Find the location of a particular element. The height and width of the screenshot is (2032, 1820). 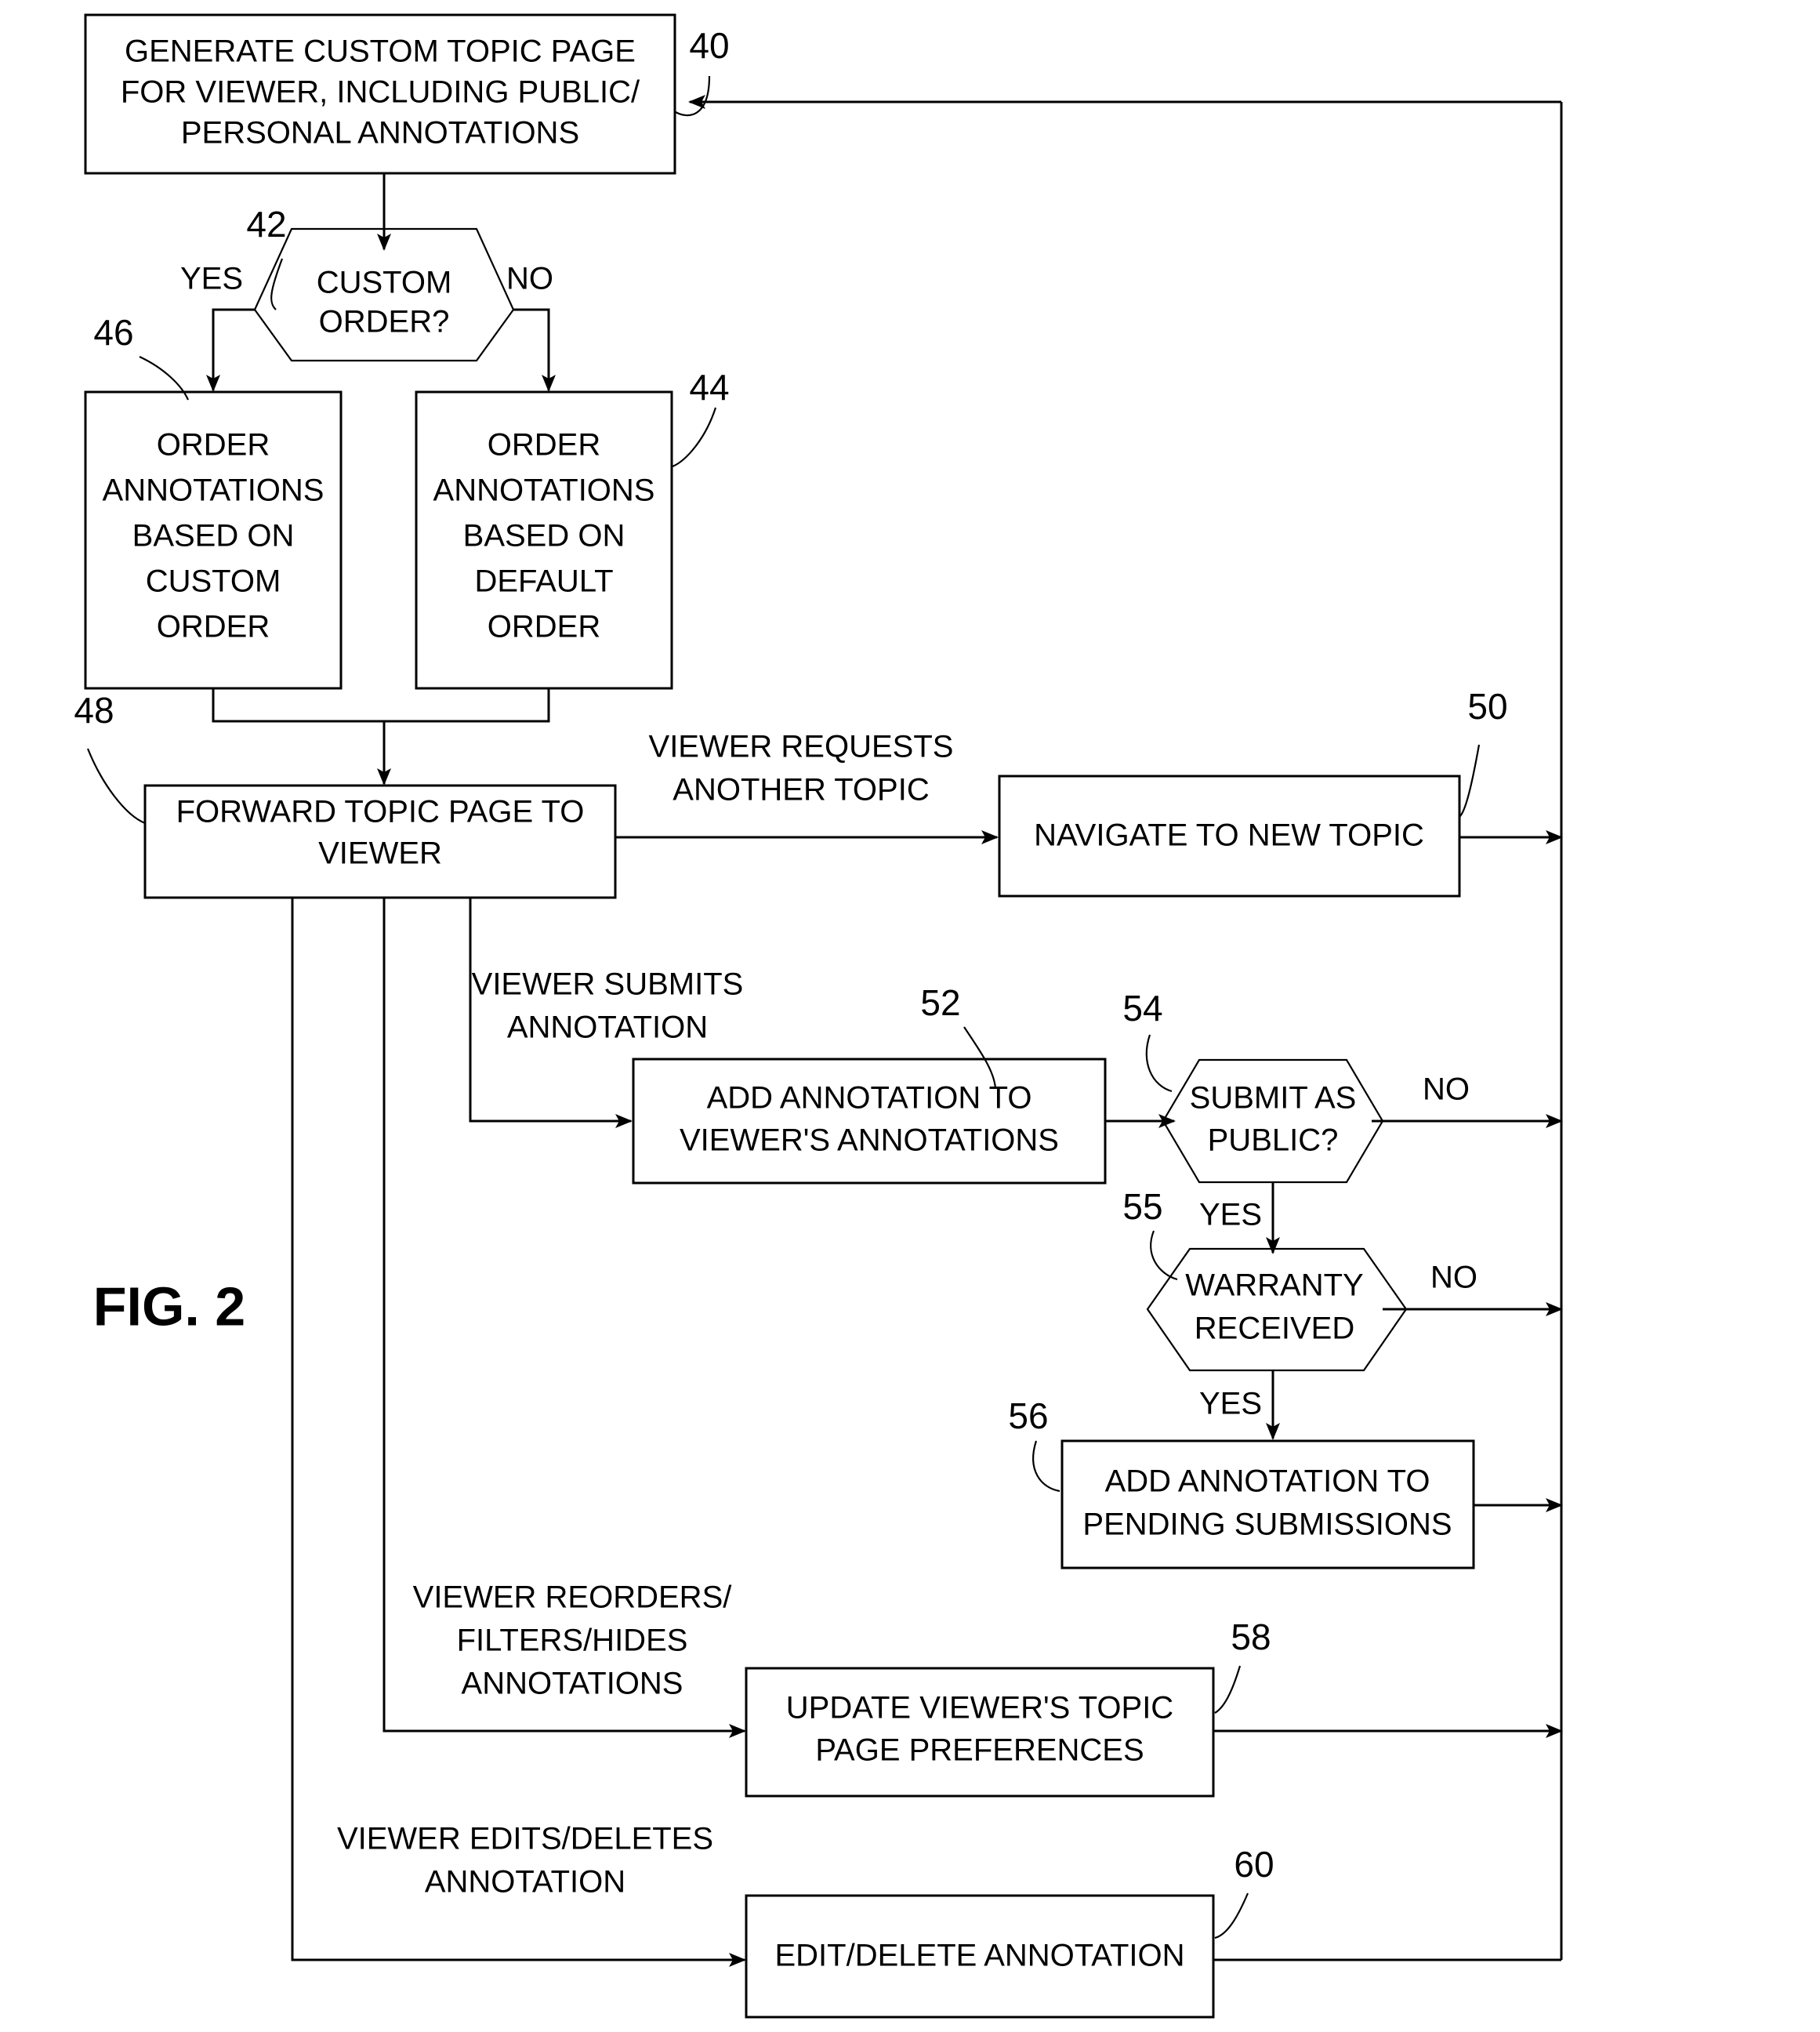

node-55-decision is located at coordinates (1277, 1309).